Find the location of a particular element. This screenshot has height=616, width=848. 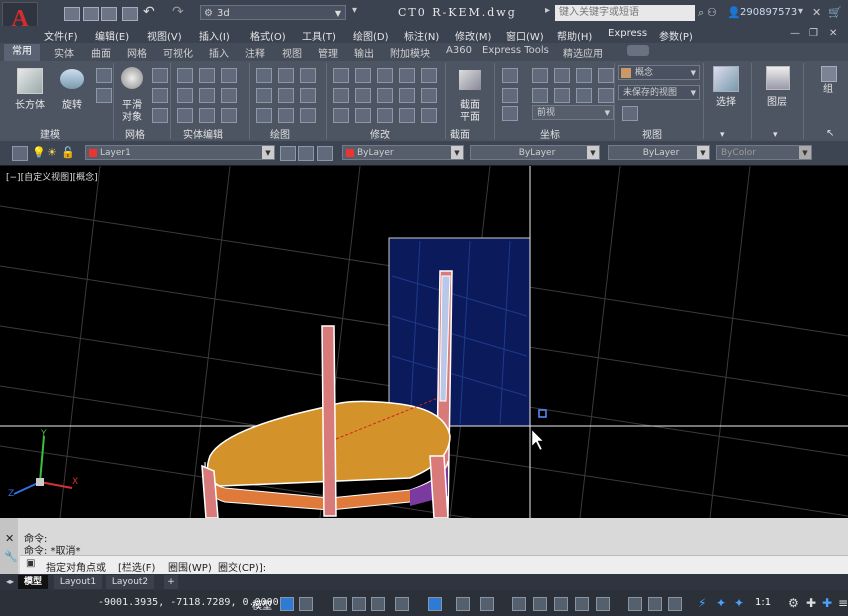

tab-insert: 插入 is located at coordinates (219, 52).